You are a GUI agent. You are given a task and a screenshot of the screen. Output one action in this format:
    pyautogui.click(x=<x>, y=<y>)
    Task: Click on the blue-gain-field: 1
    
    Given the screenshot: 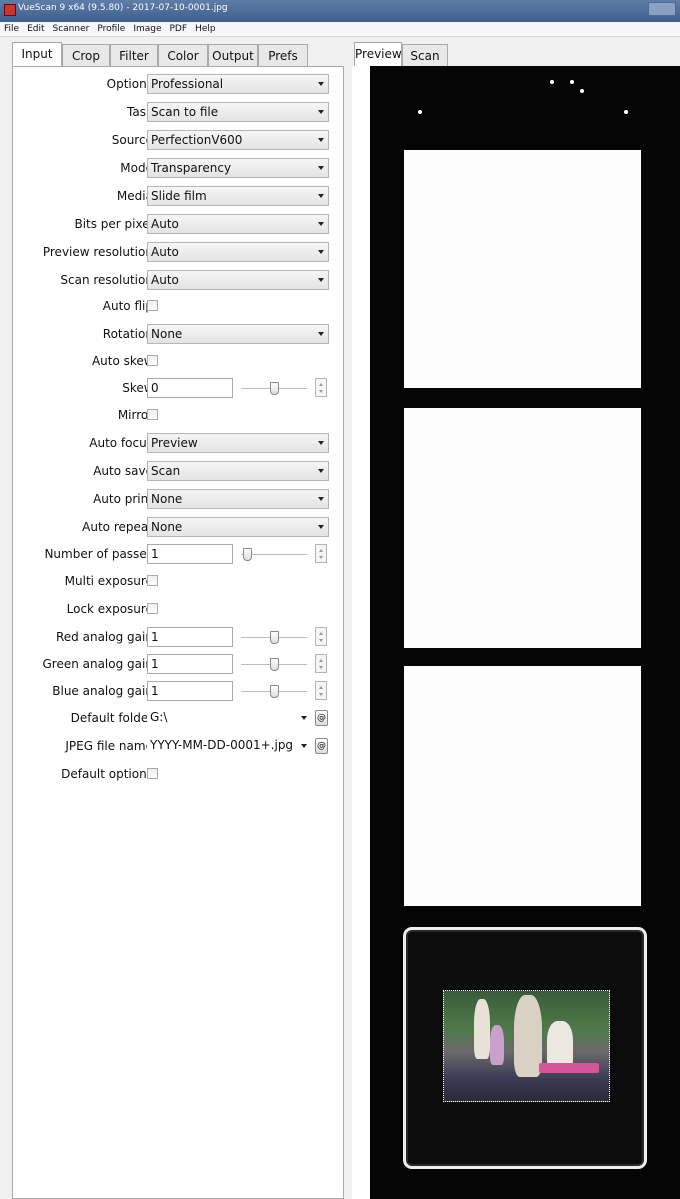 What is the action you would take?
    pyautogui.click(x=190, y=691)
    